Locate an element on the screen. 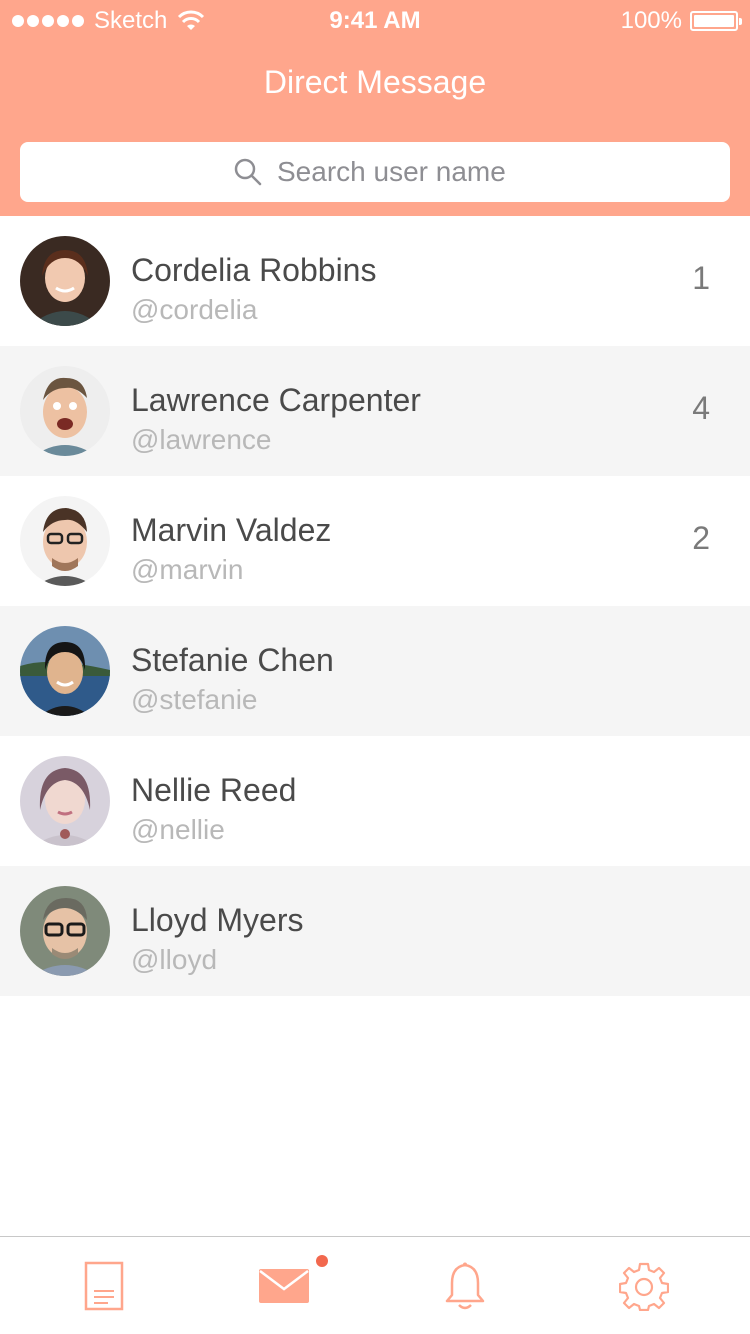 The height and width of the screenshot is (1334, 750). contact-row: Stefanie Chen @stefanie is located at coordinates (375, 671).